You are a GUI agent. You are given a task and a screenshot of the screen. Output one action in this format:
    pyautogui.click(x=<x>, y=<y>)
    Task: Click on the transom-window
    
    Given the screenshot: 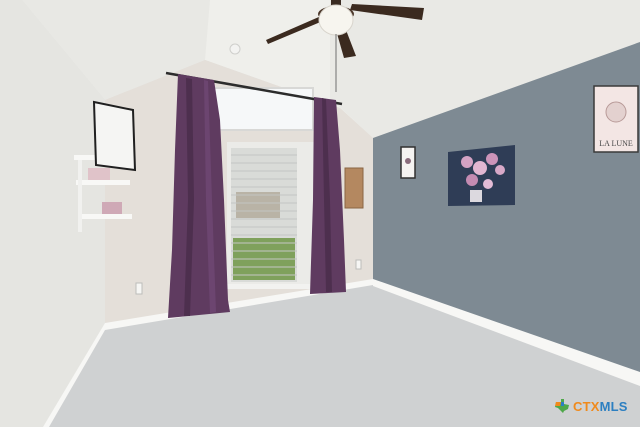 What is the action you would take?
    pyautogui.click(x=263, y=109)
    